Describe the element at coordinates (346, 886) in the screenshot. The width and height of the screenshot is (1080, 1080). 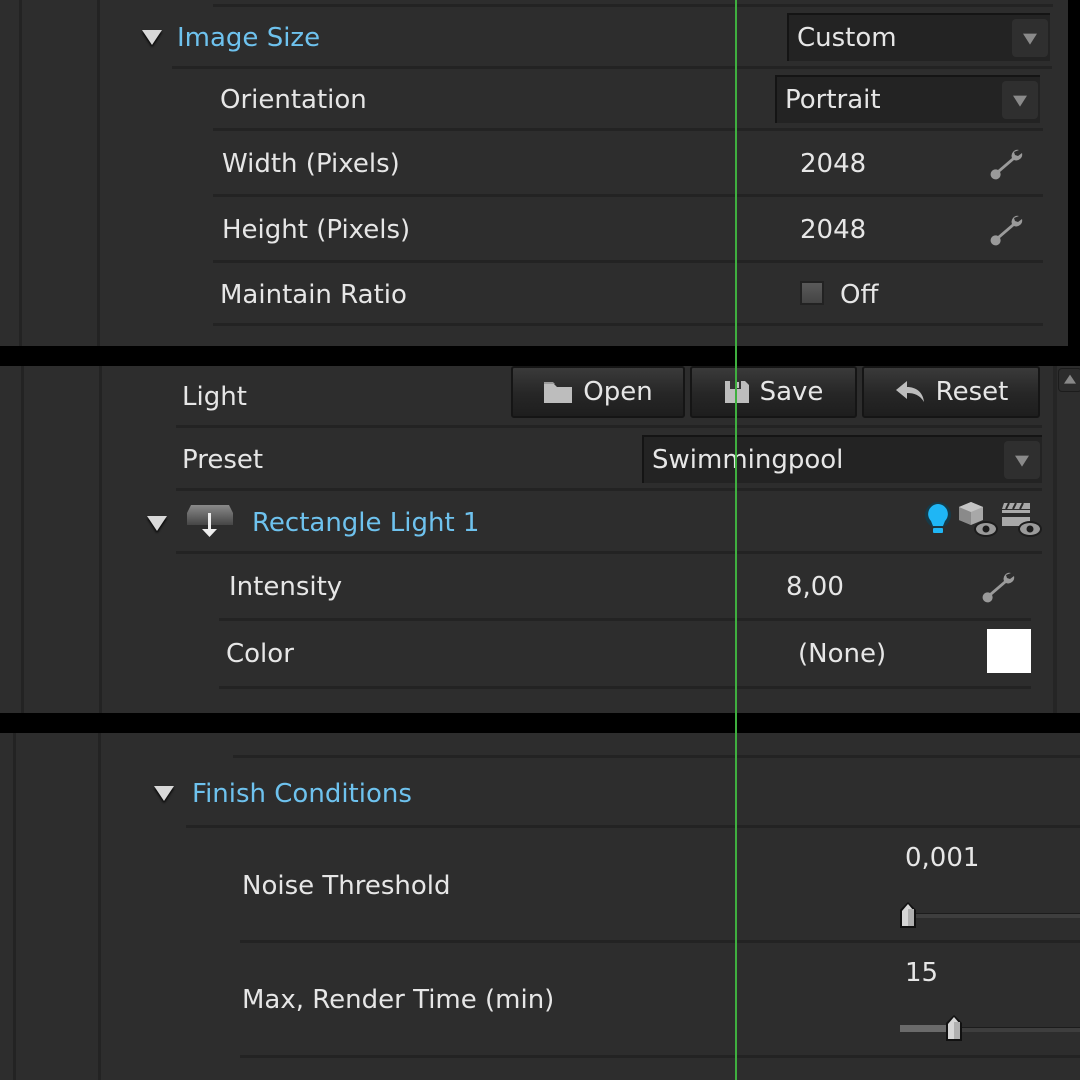
I see `row-label-noise-threshold: Noise Threshold` at that location.